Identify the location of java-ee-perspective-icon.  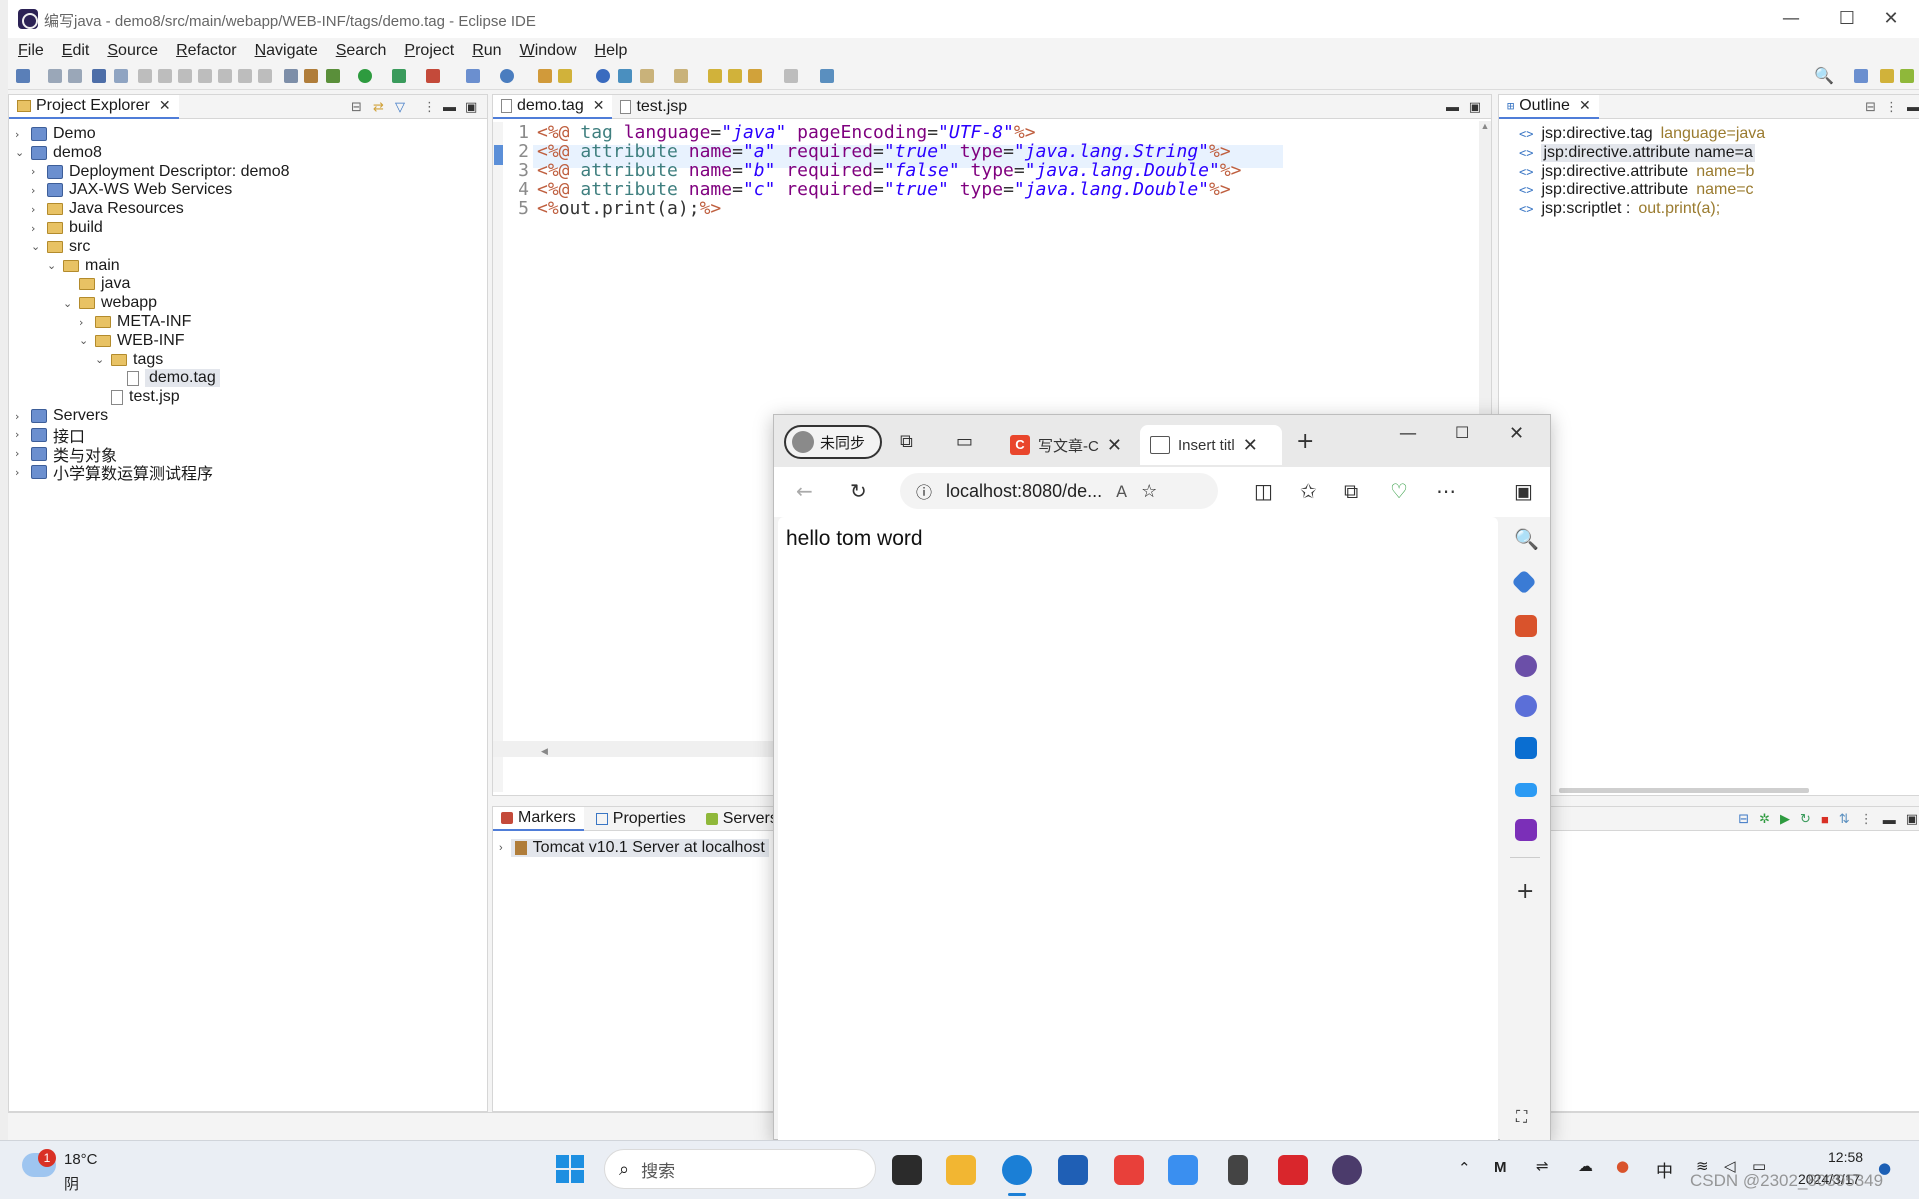
(1887, 76).